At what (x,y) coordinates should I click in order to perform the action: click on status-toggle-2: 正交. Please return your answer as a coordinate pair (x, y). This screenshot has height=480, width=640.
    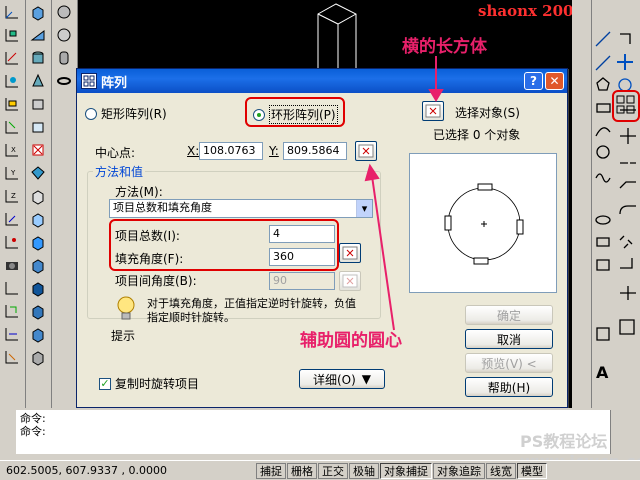
    Looking at the image, I should click on (333, 470).